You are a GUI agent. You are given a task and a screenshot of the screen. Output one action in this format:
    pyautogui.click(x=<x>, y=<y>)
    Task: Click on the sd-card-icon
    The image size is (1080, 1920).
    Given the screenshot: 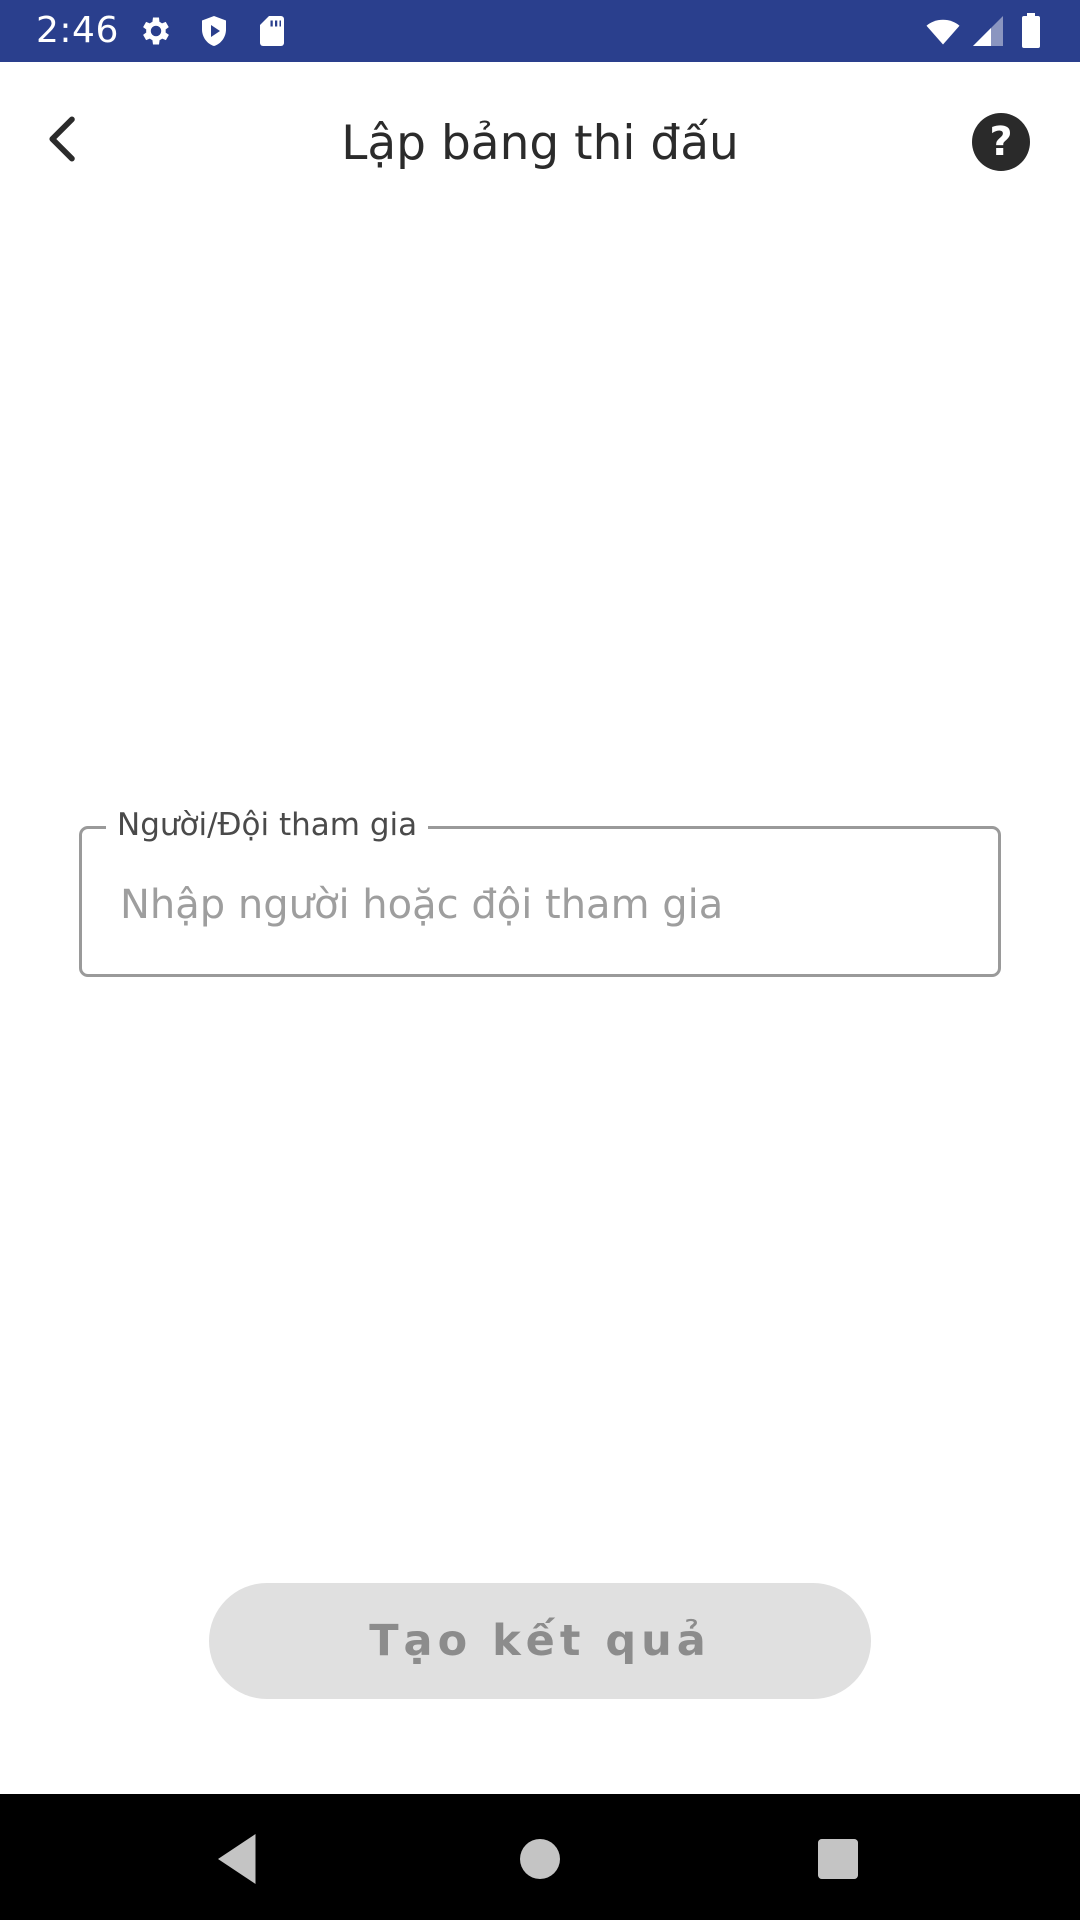 What is the action you would take?
    pyautogui.click(x=272, y=31)
    